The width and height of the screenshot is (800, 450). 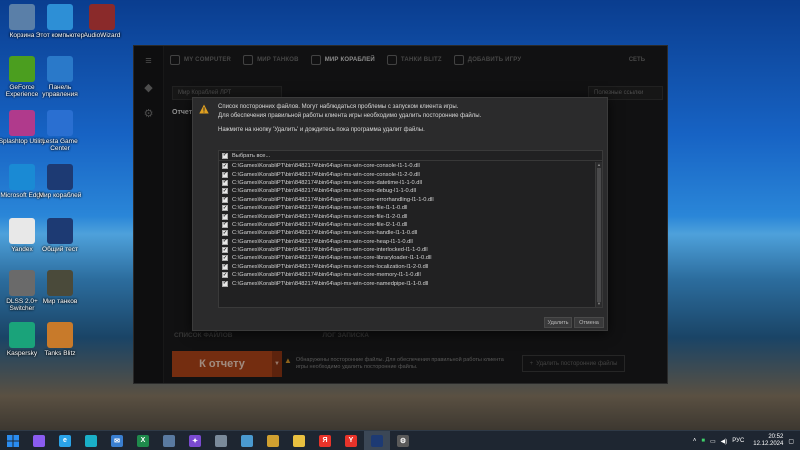 I want to click on chevron-up-icon: ˄, so click(x=695, y=441).